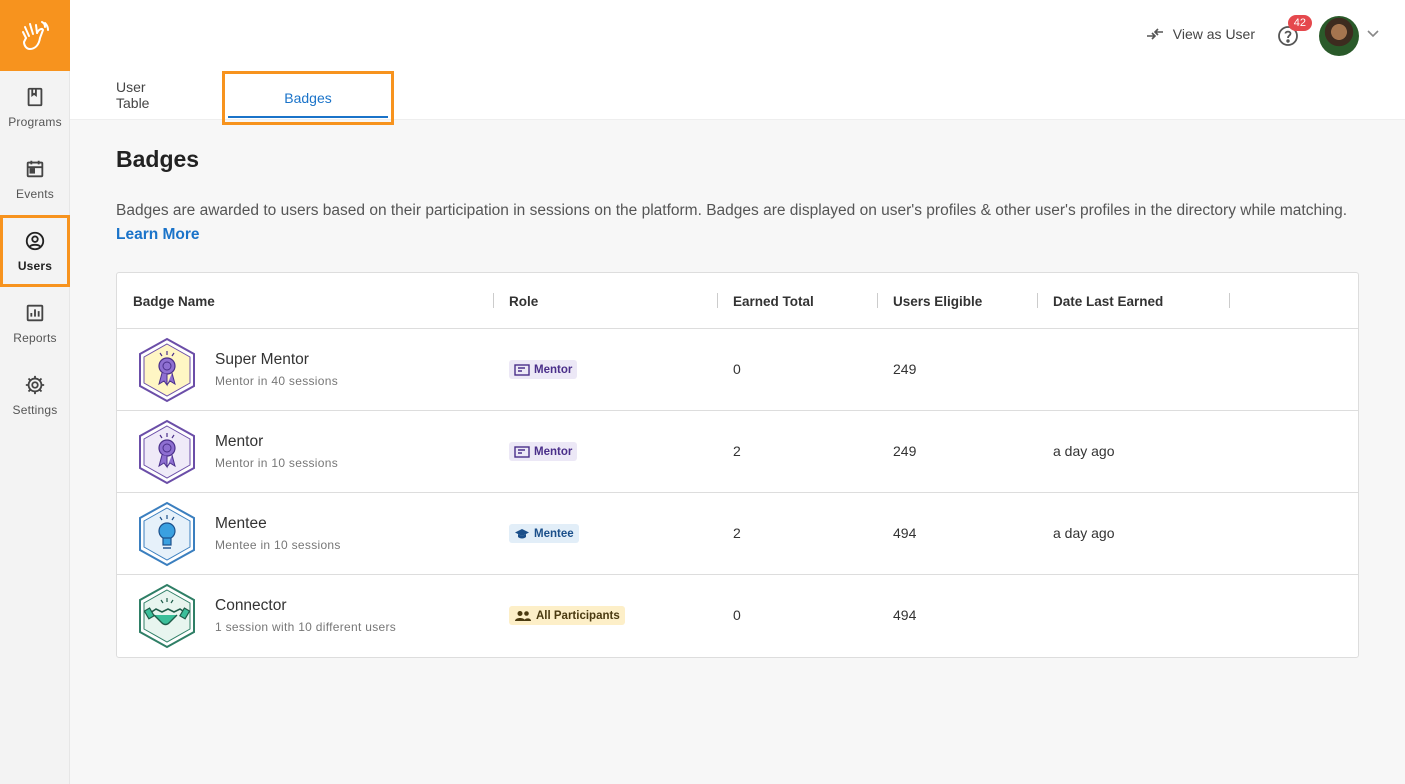 Image resolution: width=1405 pixels, height=784 pixels. I want to click on sidebar-item-programs: Programs, so click(35, 107).